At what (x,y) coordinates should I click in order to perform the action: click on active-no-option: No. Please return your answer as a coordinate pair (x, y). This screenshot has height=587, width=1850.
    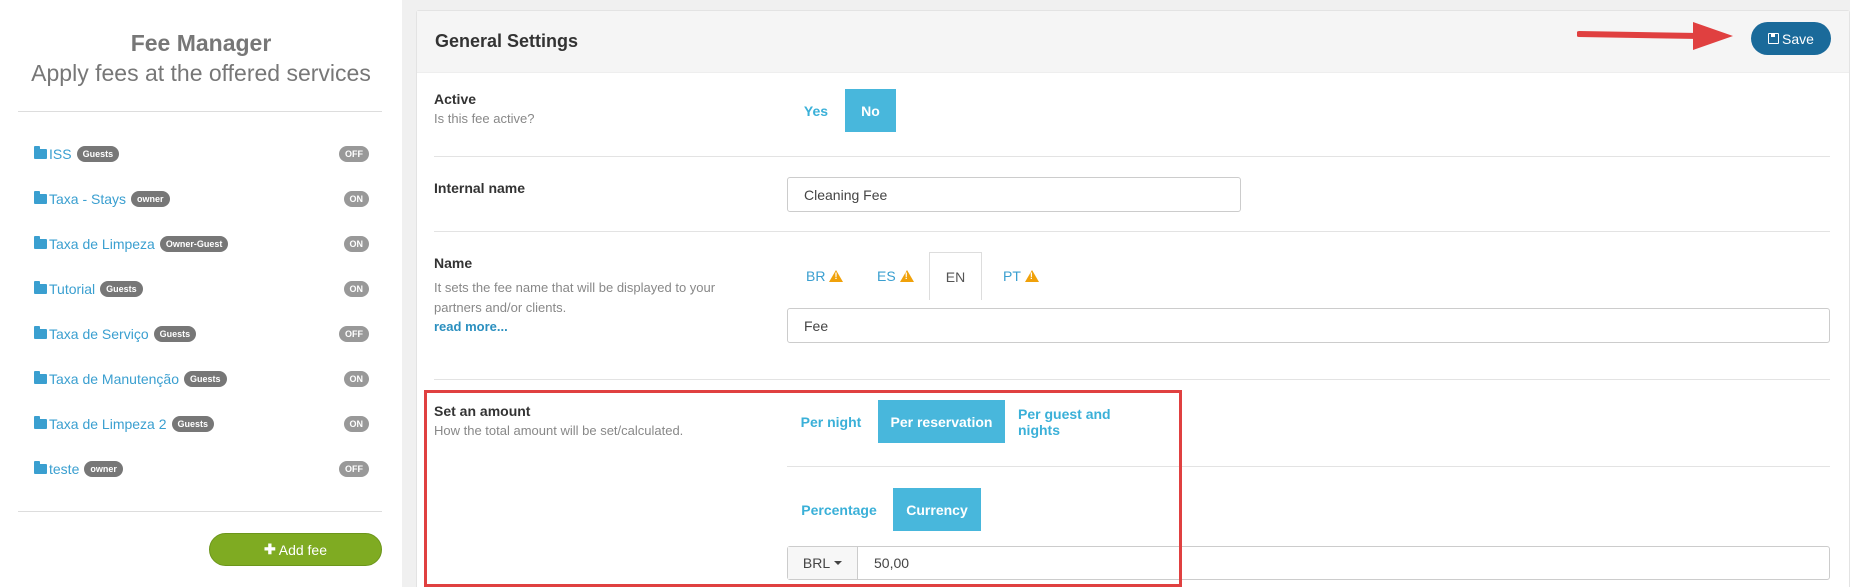
    Looking at the image, I should click on (870, 110).